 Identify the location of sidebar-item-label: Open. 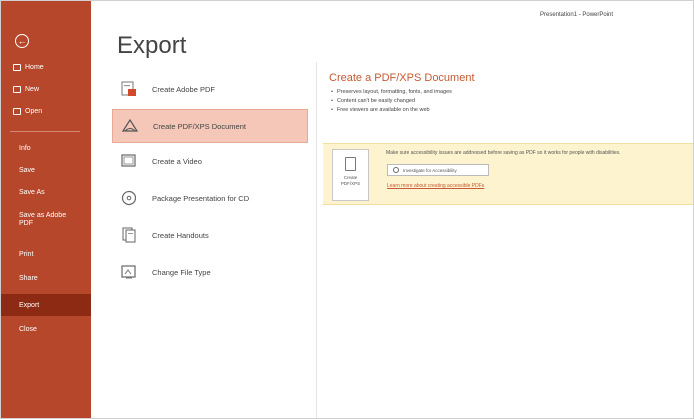
(34, 111).